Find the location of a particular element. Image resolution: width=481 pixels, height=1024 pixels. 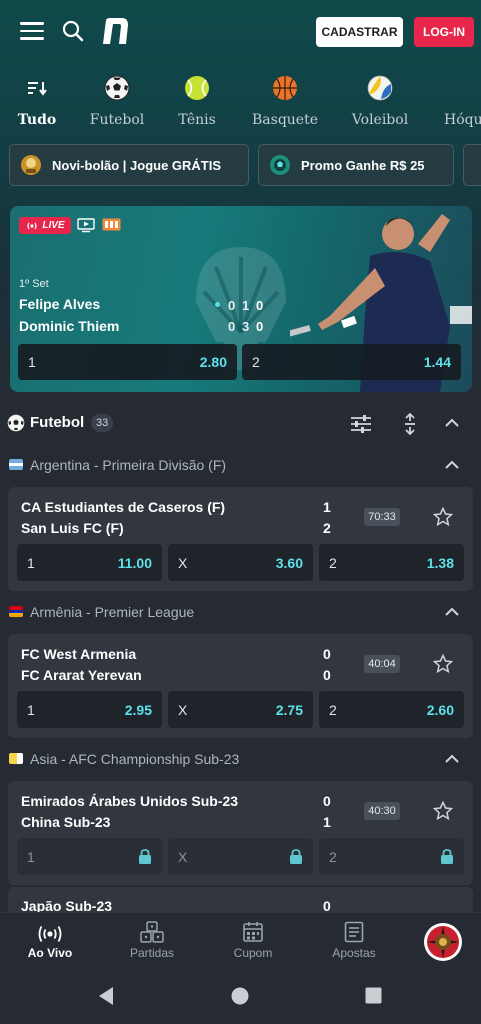

league-header-argentina: Argentina - Primeira Divisão (F) is located at coordinates (240, 466).